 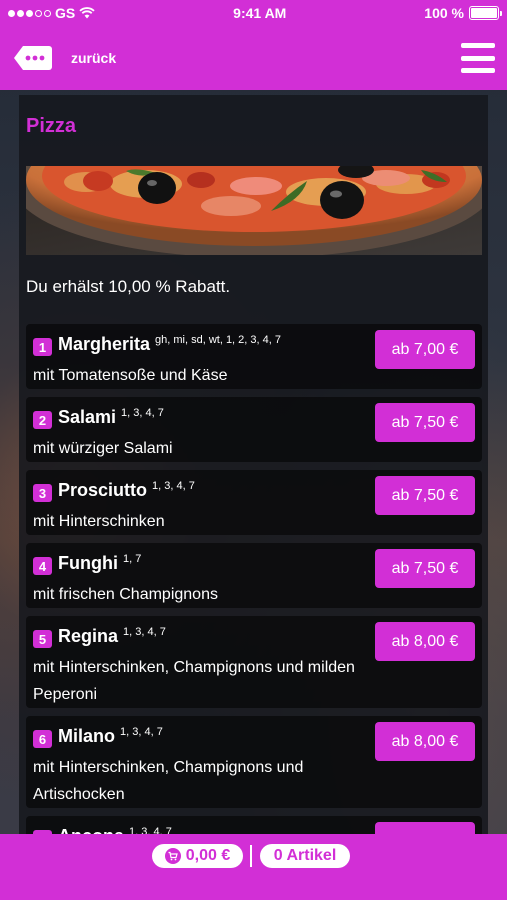 I want to click on product-number: 4, so click(x=42, y=566).